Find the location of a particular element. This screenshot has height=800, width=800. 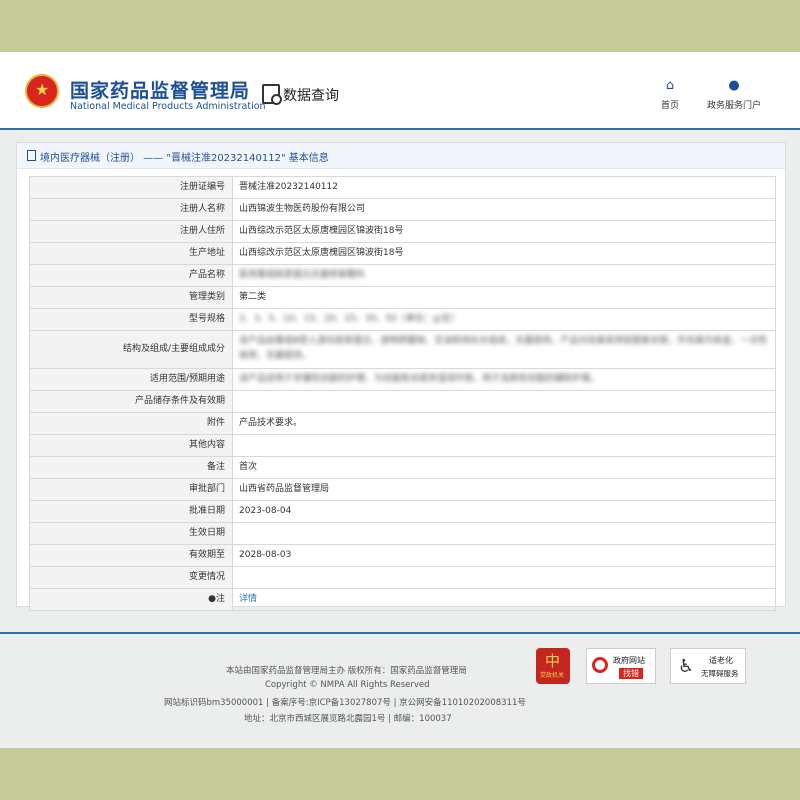

table-row: 型号规格 2、3、5、10、15、20、25、30、50（单位：g/支） is located at coordinates (402, 320).